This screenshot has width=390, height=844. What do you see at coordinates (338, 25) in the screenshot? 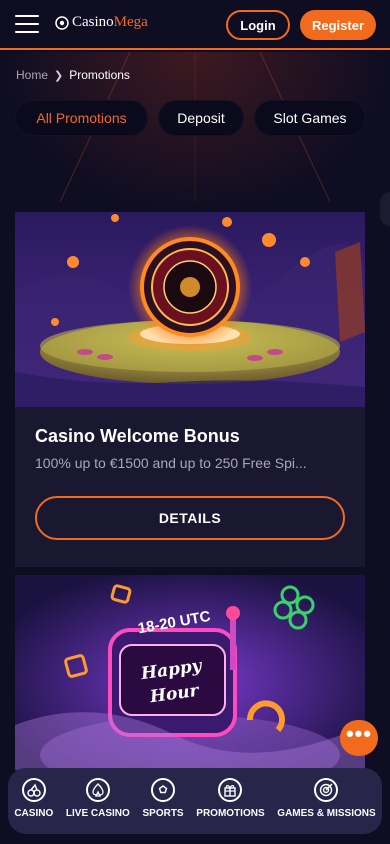
I see `register-button: Register` at bounding box center [338, 25].